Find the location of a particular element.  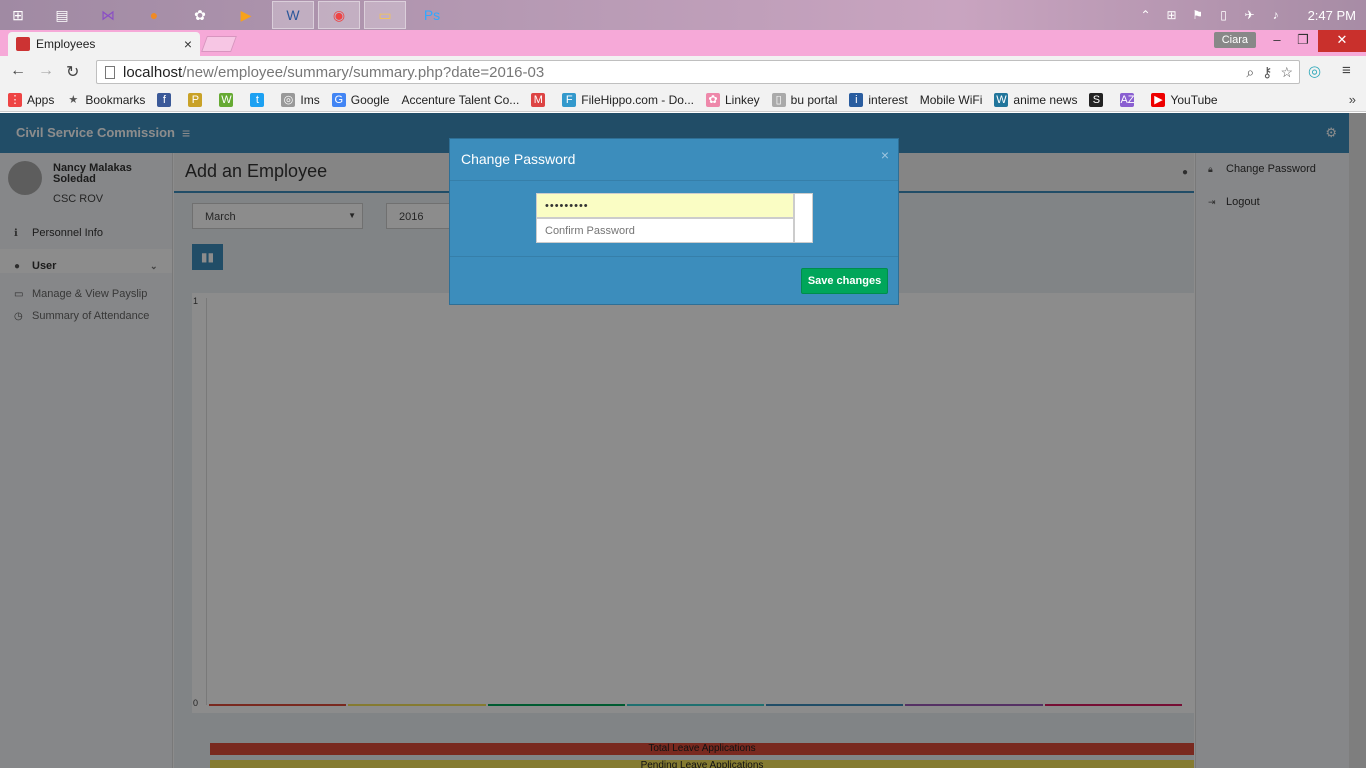

menu-icon: ≡ is located at coordinates (1346, 70).